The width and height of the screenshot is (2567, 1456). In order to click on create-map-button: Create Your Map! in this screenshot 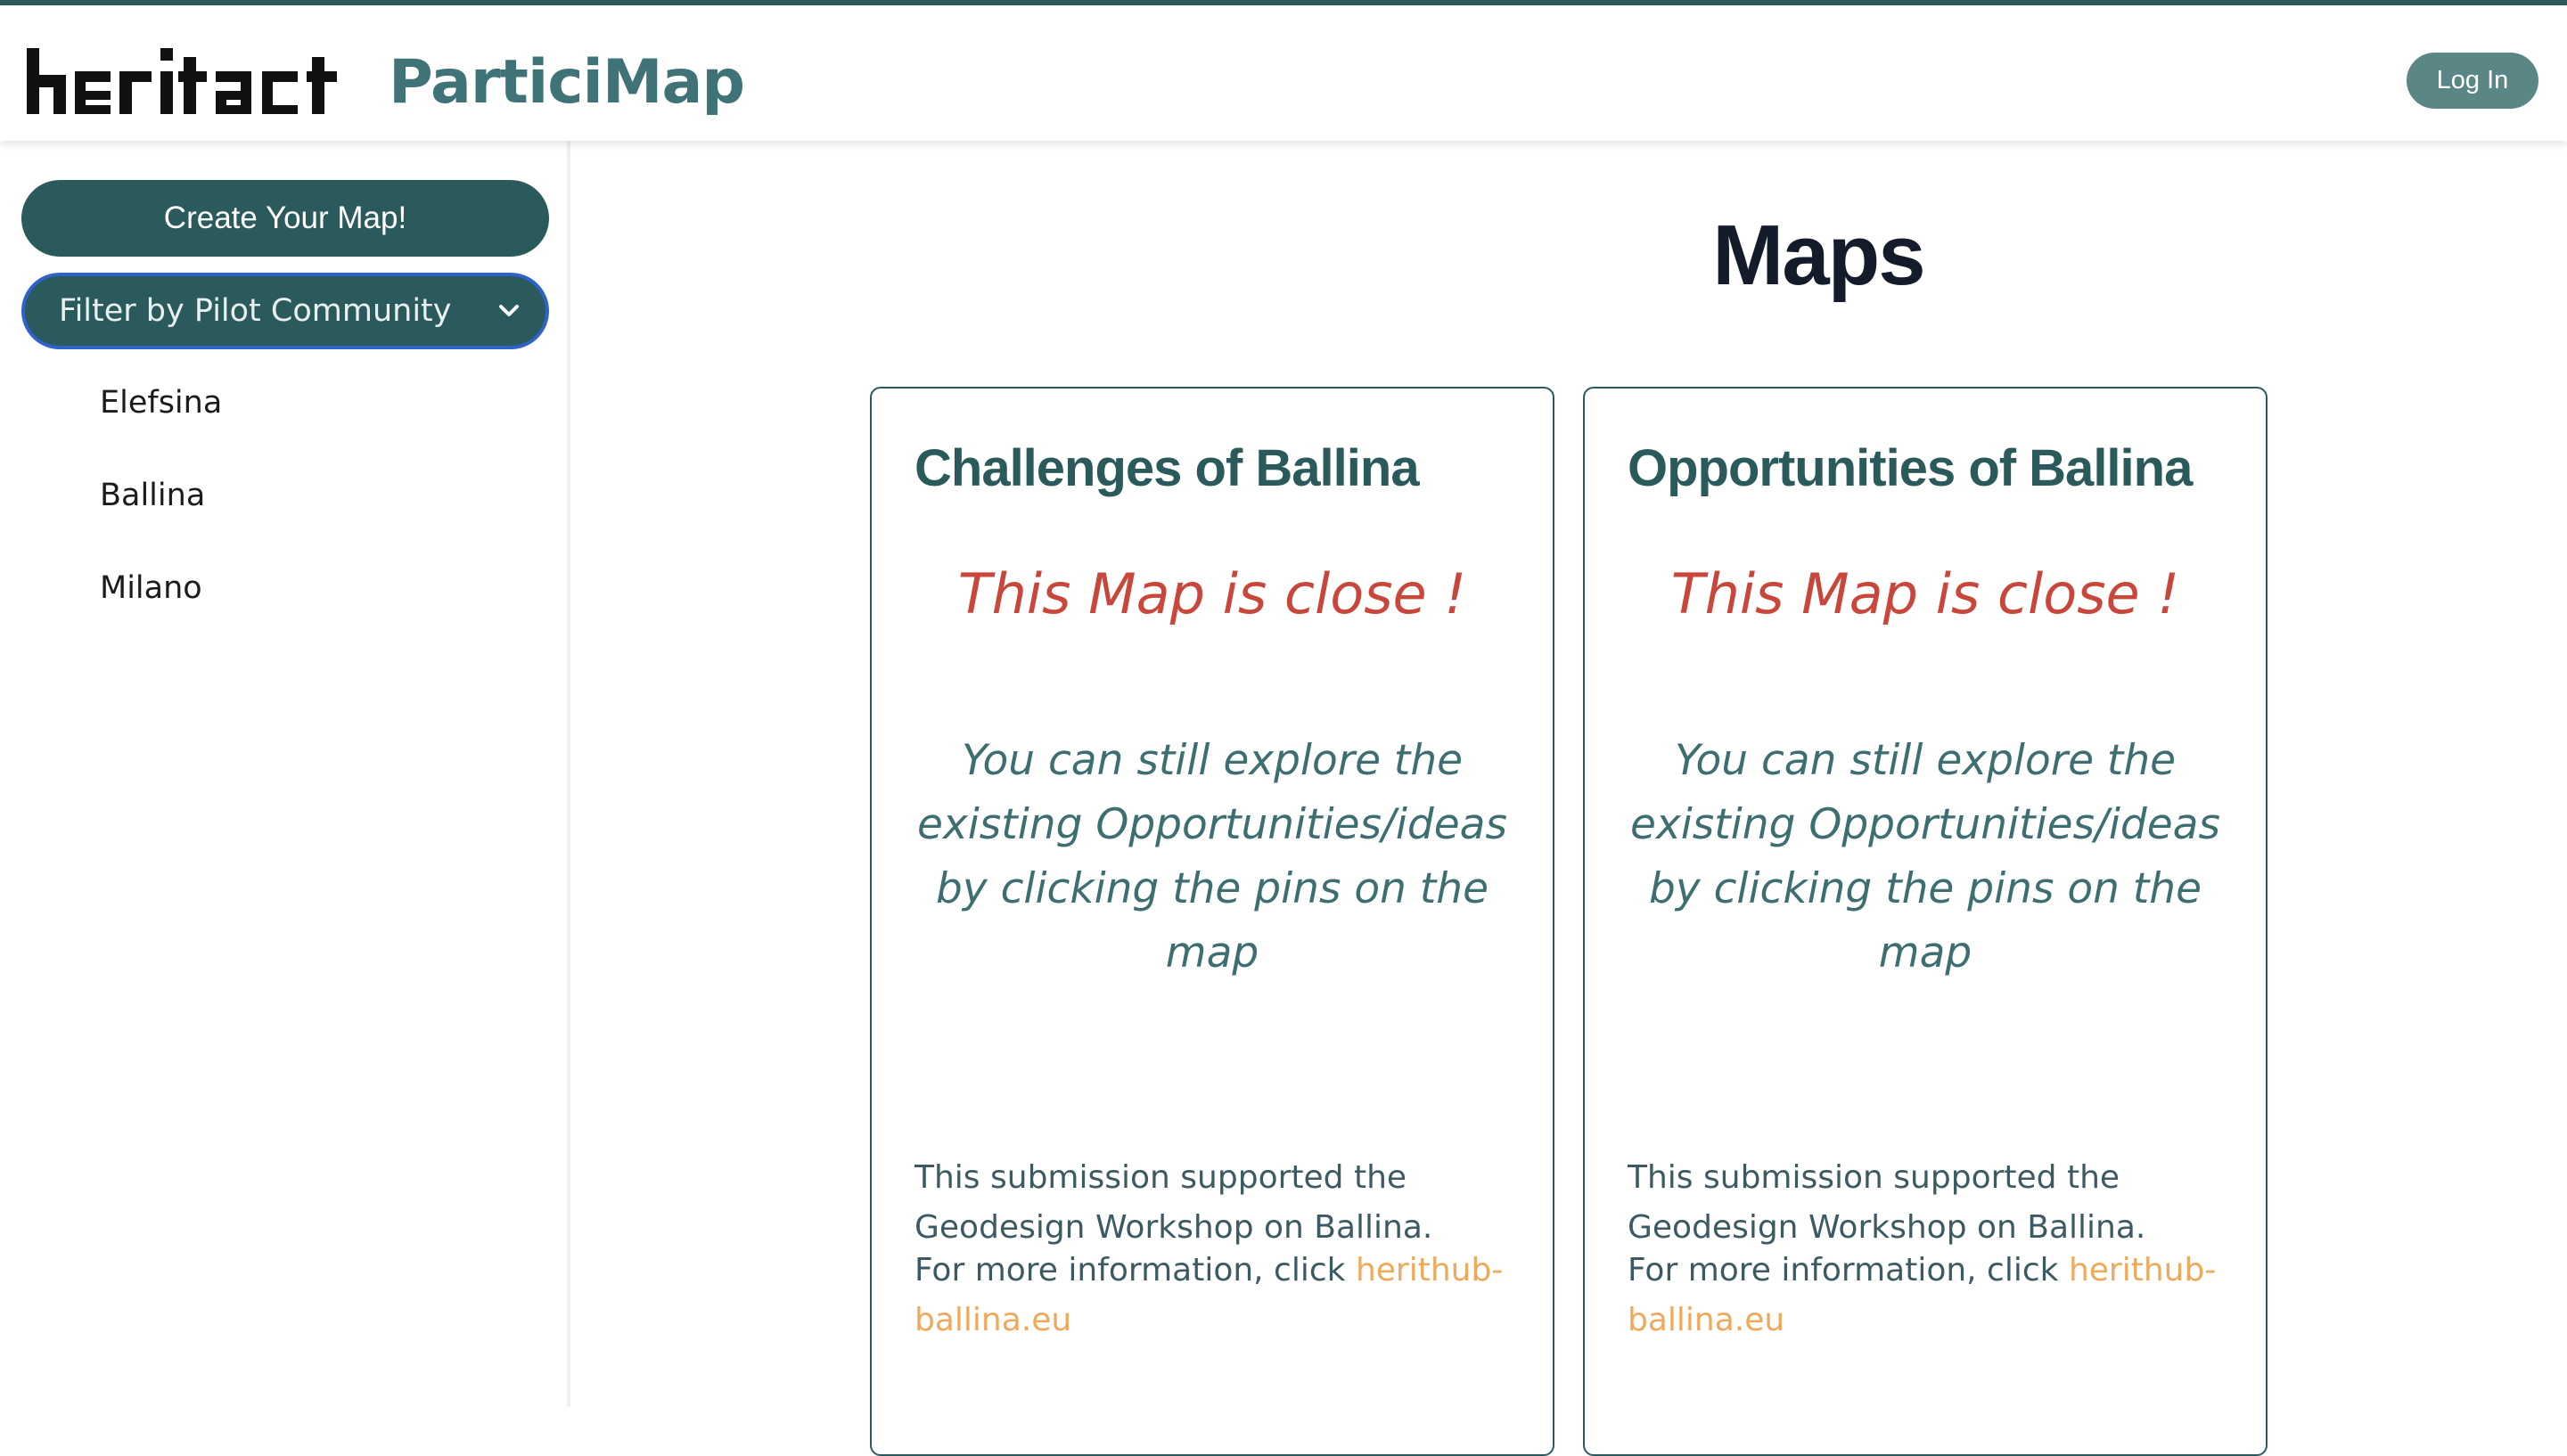, I will do `click(285, 219)`.